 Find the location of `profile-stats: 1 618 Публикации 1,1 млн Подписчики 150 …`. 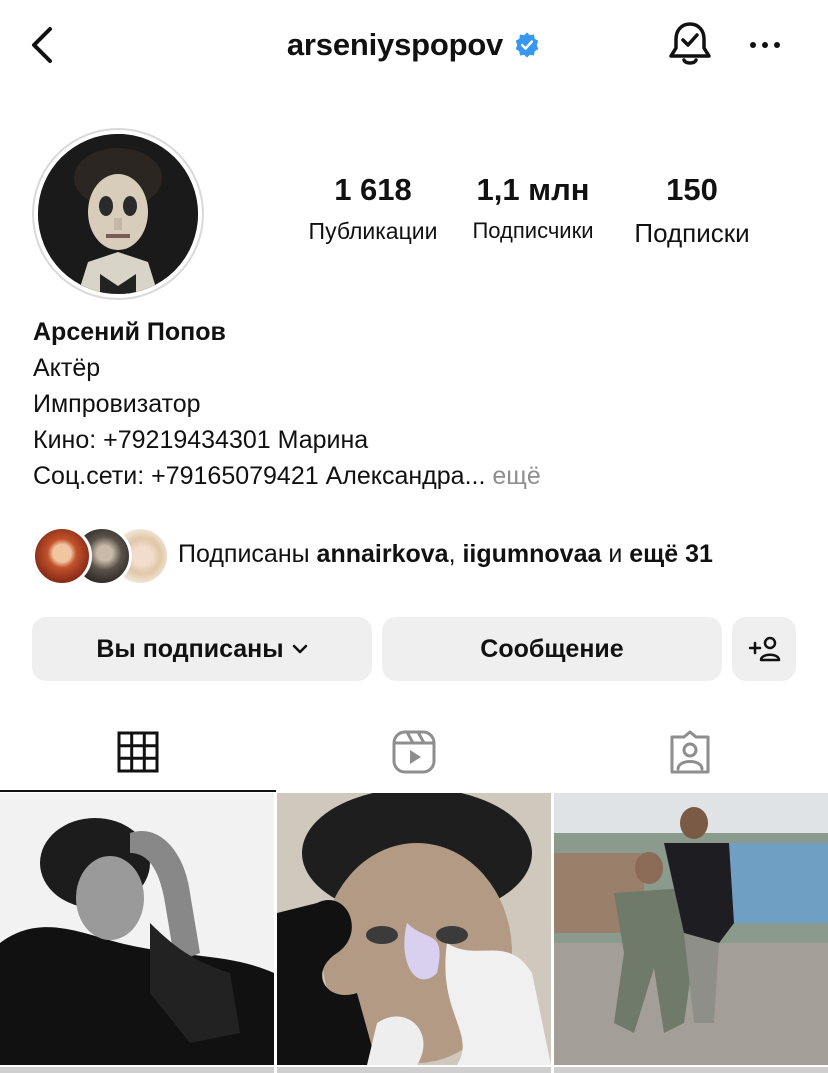

profile-stats: 1 618 Публикации 1,1 млн Подписчики 150 … is located at coordinates (535, 212).